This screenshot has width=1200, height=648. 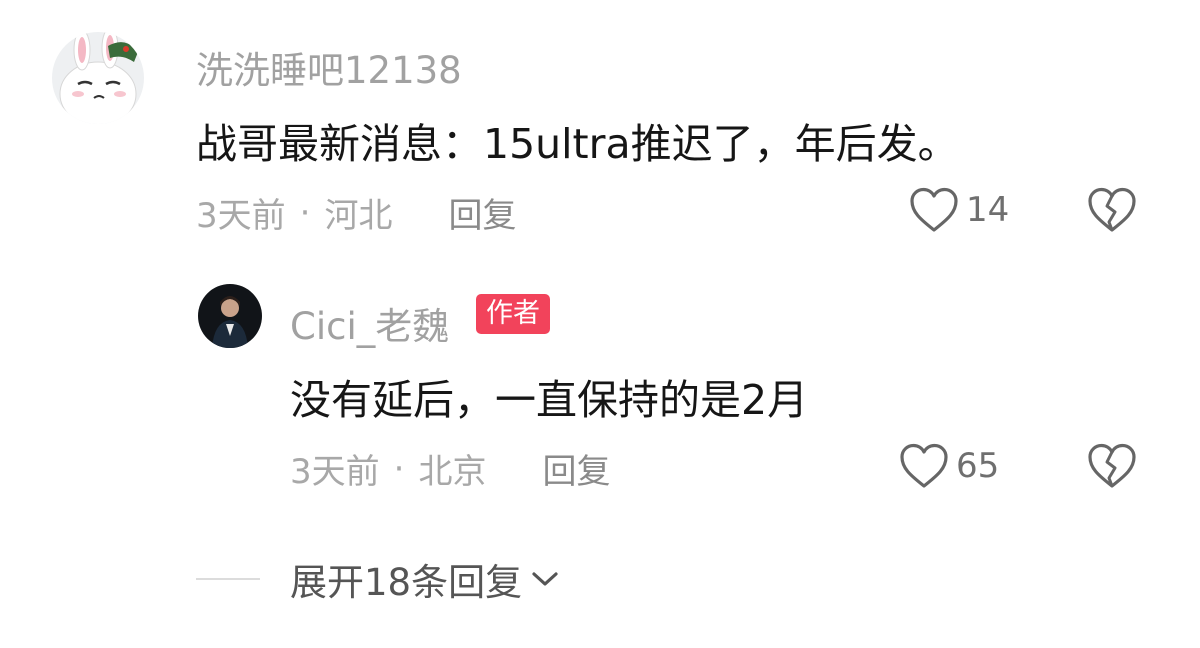 I want to click on like-button: 65, so click(x=948, y=466).